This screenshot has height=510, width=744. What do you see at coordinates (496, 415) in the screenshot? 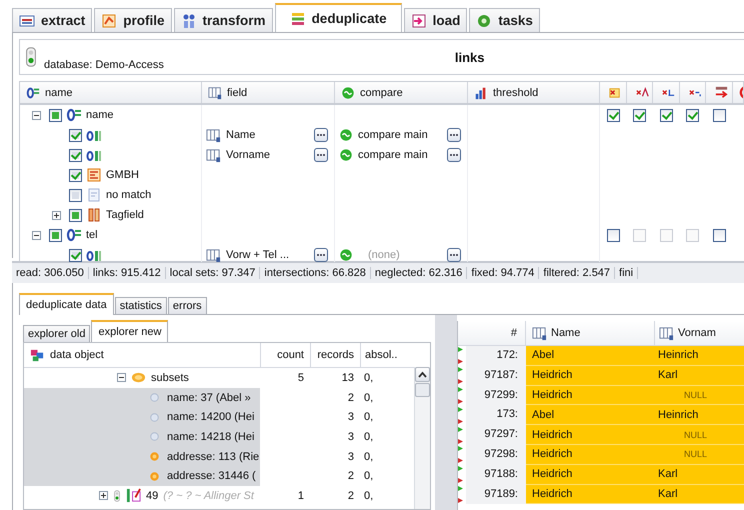
I see `row-number: 173:` at bounding box center [496, 415].